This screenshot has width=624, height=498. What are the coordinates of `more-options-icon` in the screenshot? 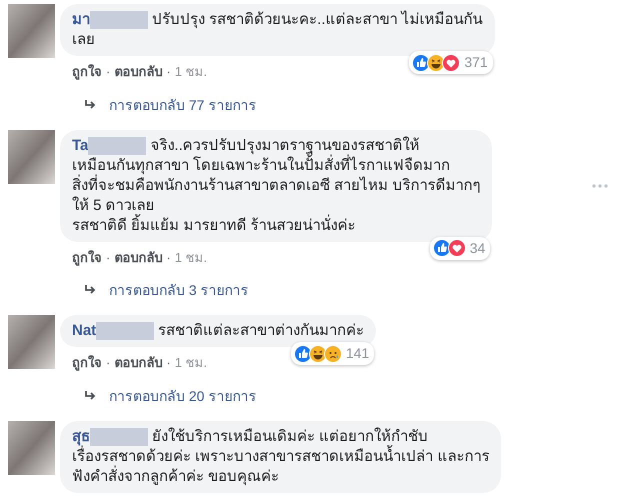 It's located at (600, 186).